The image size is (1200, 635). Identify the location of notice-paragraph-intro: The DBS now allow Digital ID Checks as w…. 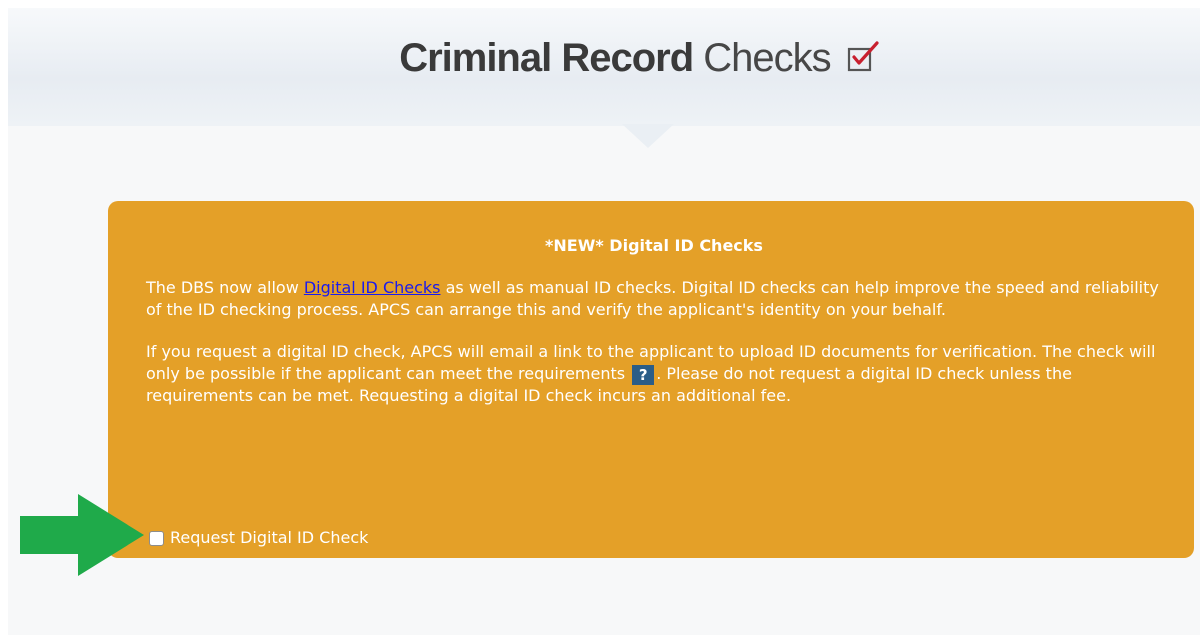
(654, 299).